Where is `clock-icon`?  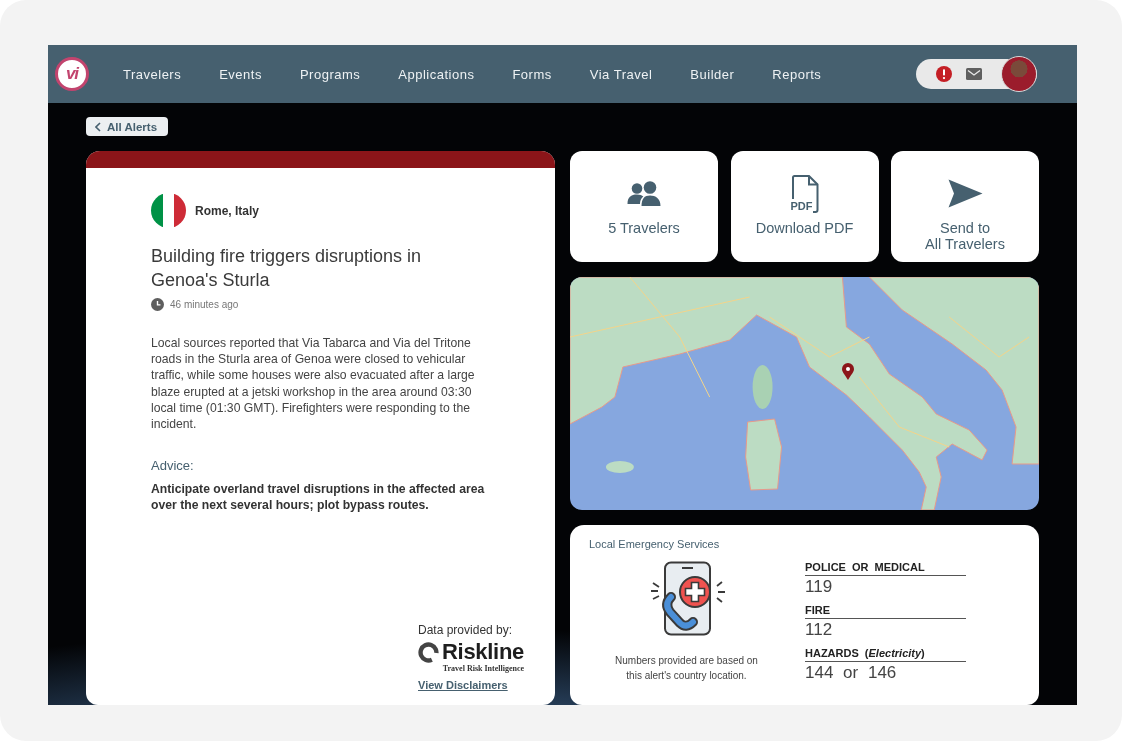 clock-icon is located at coordinates (157, 304).